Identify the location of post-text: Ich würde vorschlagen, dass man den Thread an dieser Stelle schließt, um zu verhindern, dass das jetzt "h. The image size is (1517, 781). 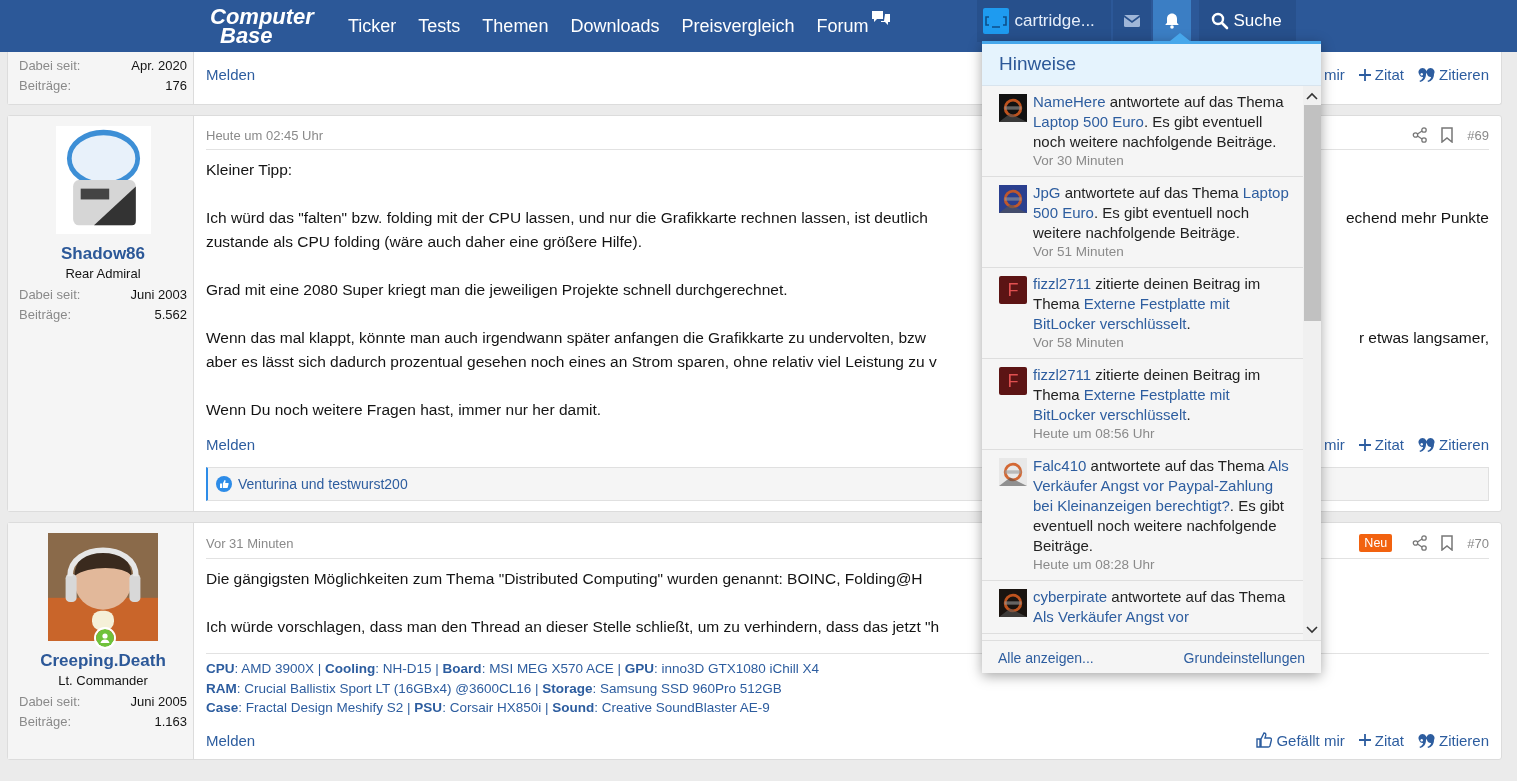
(573, 627).